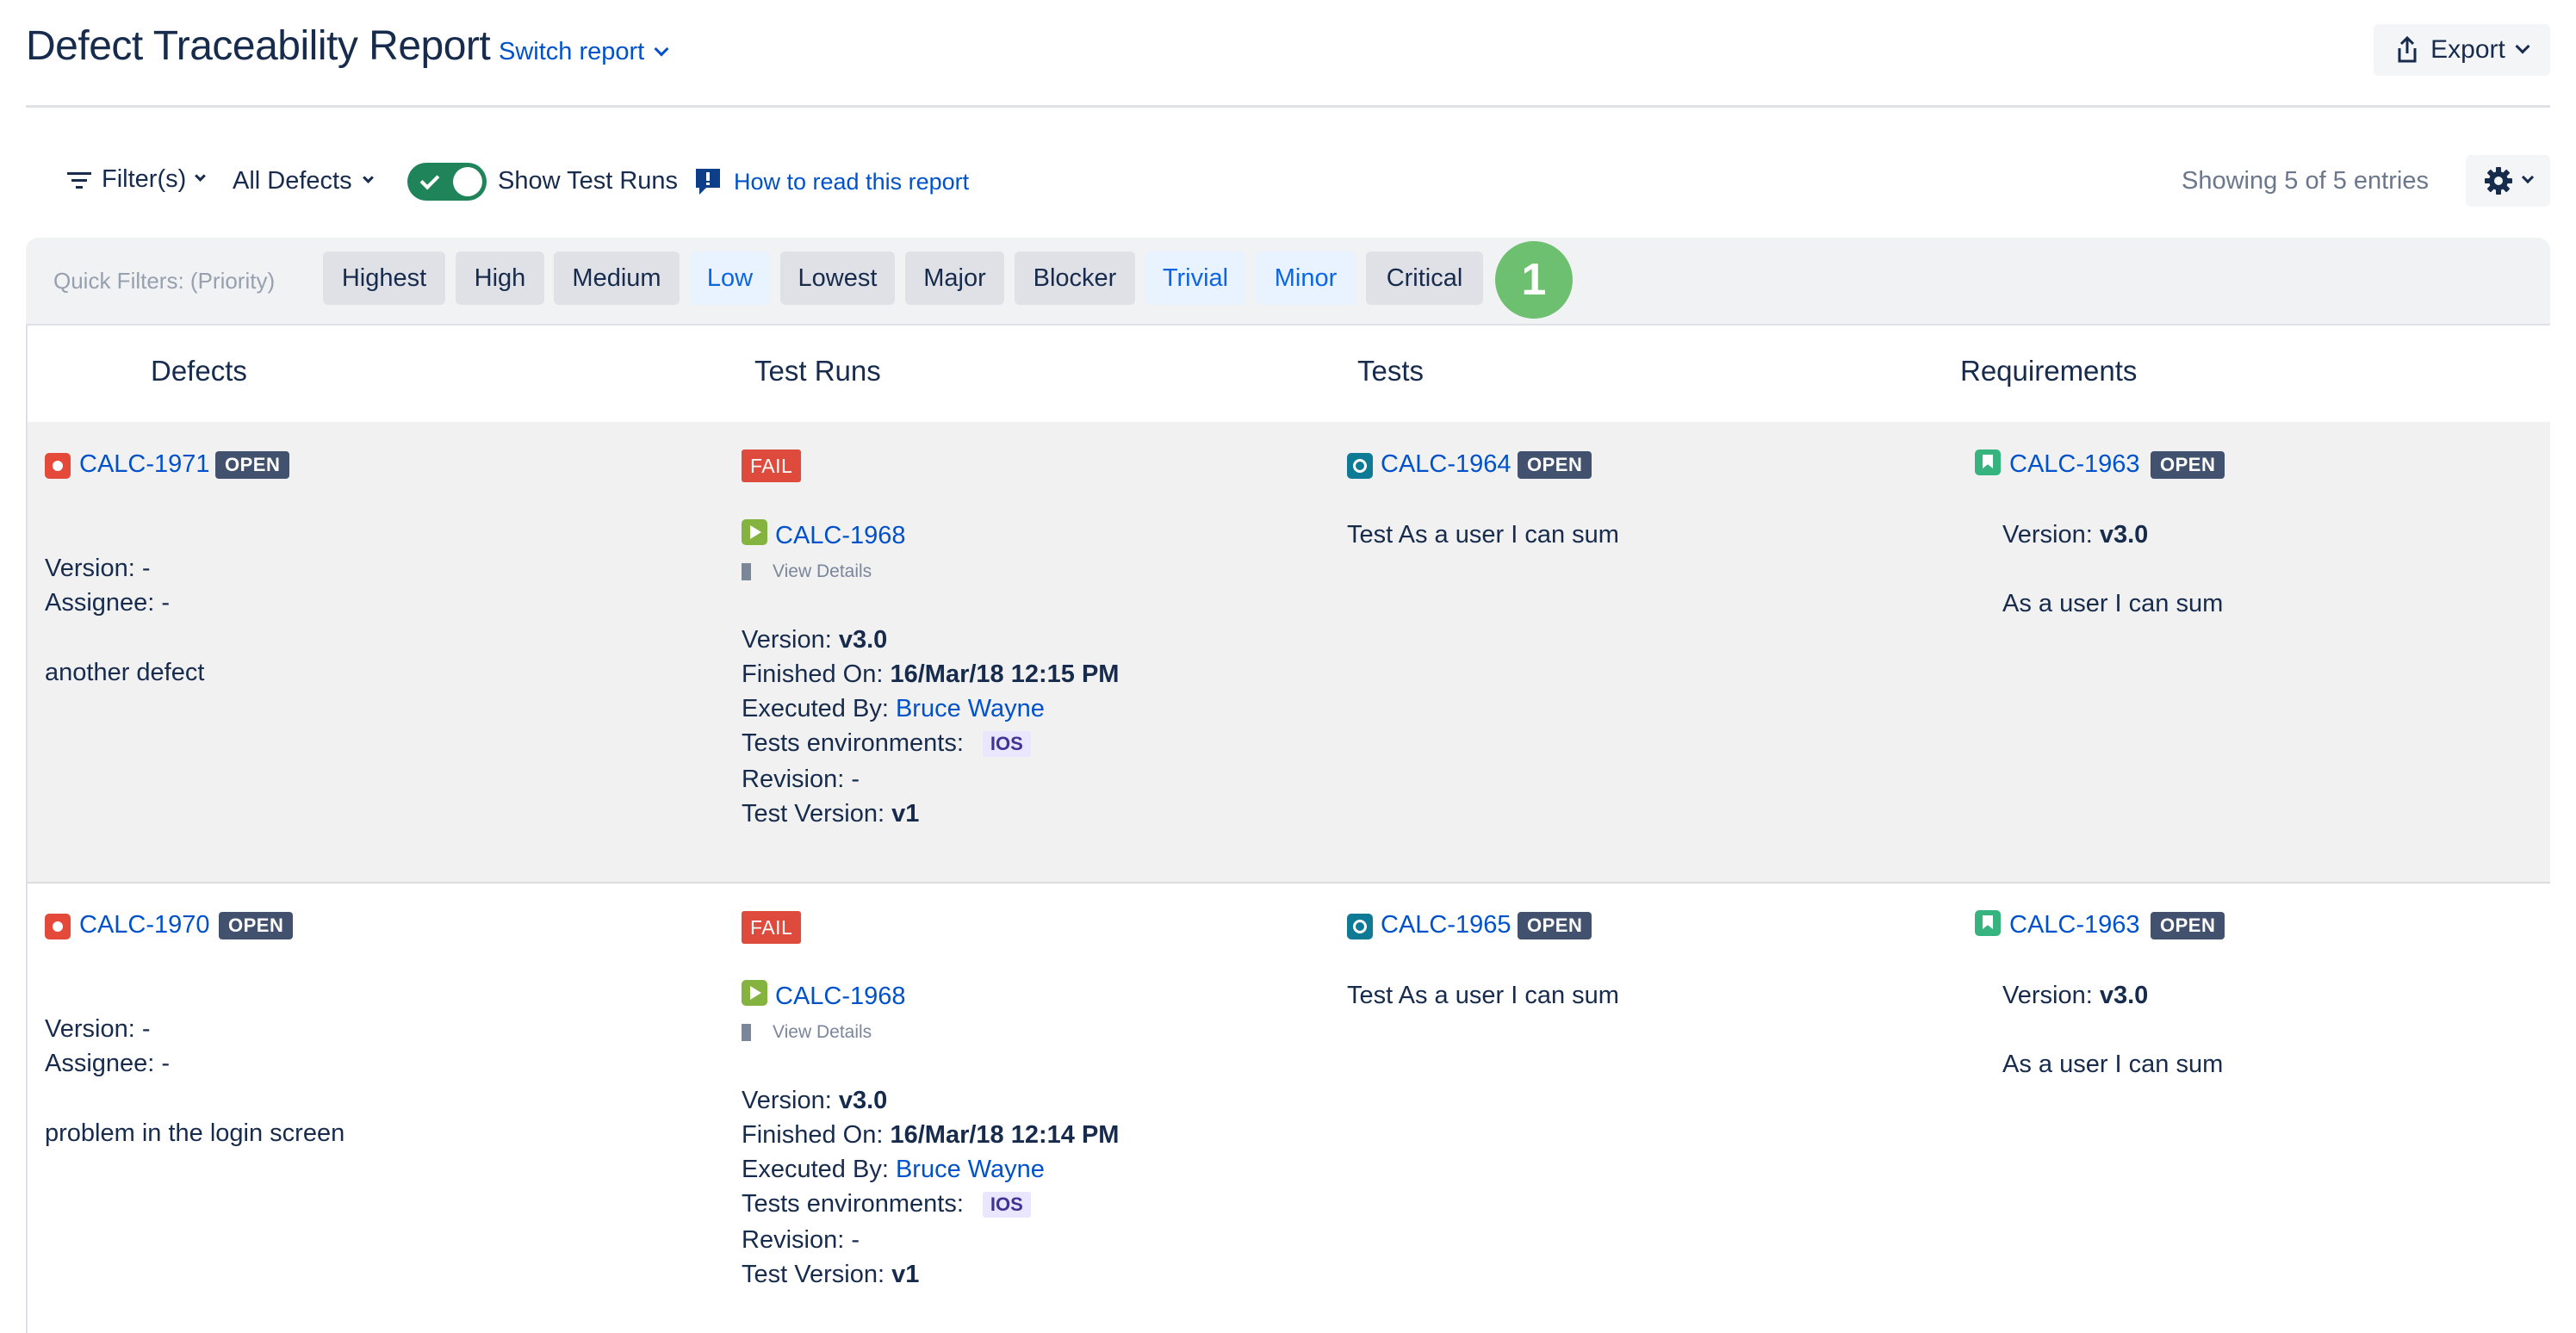 This screenshot has width=2576, height=1333. I want to click on quick-filter-minor: Minor, so click(1306, 278).